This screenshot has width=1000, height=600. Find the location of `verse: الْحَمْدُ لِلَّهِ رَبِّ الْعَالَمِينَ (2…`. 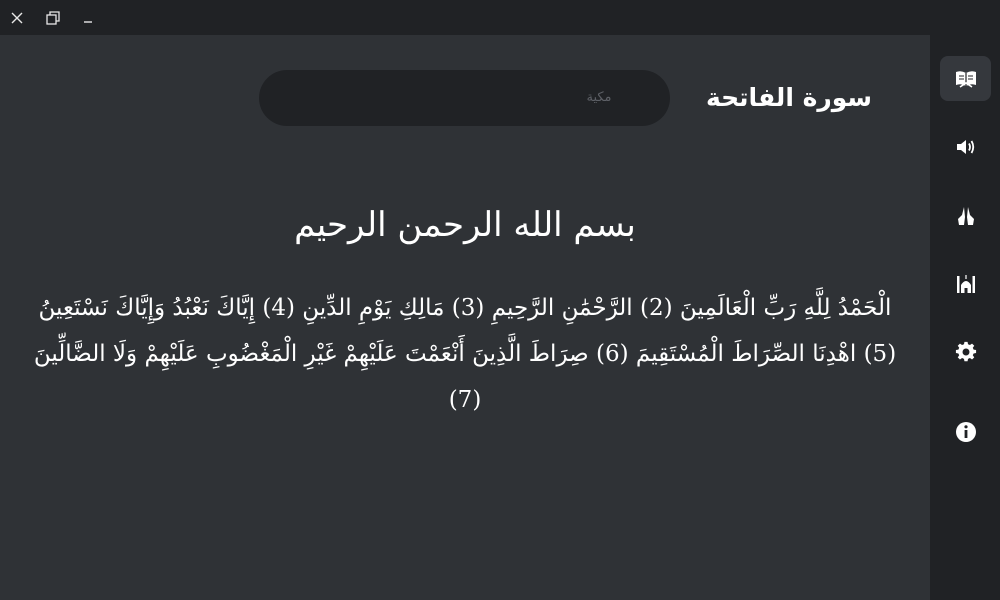

verse: الْحَمْدُ لِلَّهِ رَبِّ الْعَالَمِينَ (2… is located at coordinates (765, 308).